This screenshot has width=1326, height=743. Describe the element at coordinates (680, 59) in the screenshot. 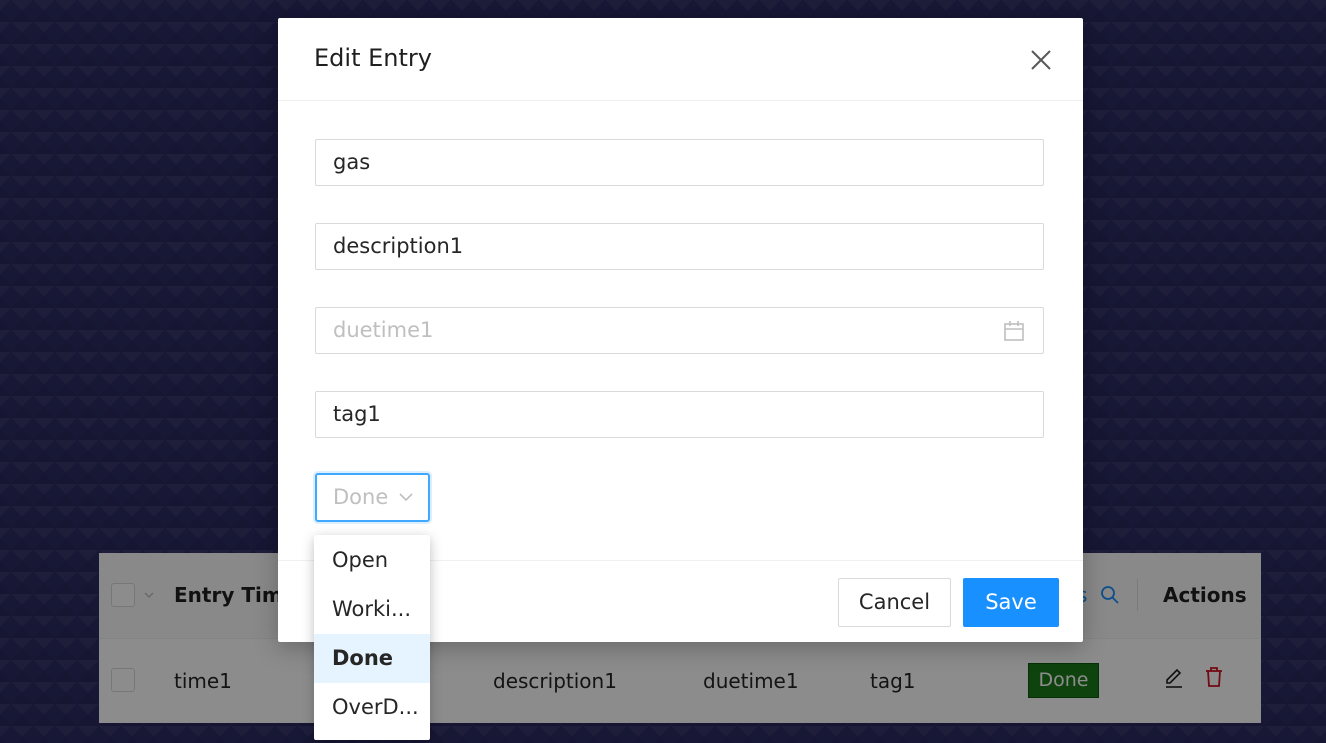

I see `modal-header: Edit Entry` at that location.